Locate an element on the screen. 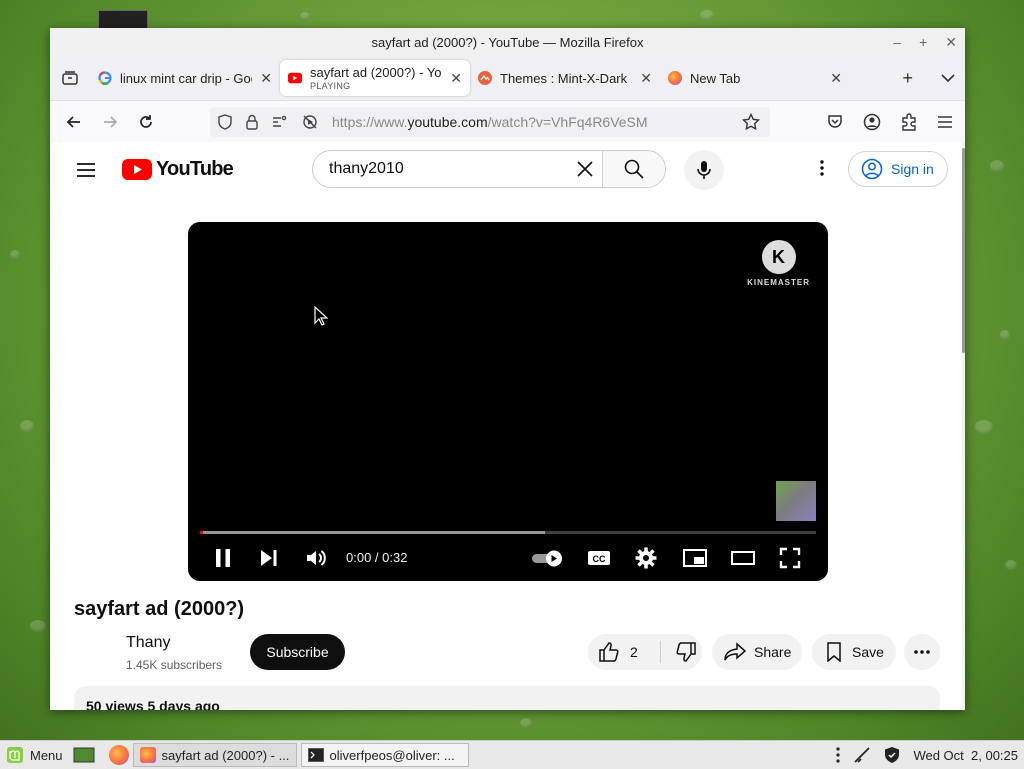 The height and width of the screenshot is (769, 1024). progress-bar is located at coordinates (508, 532).